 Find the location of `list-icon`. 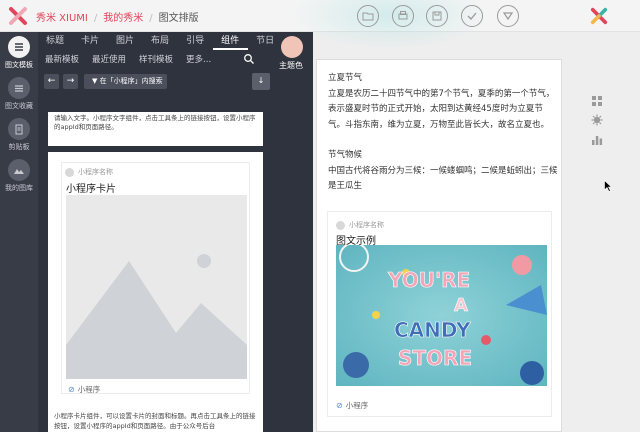

list-icon is located at coordinates (19, 47).